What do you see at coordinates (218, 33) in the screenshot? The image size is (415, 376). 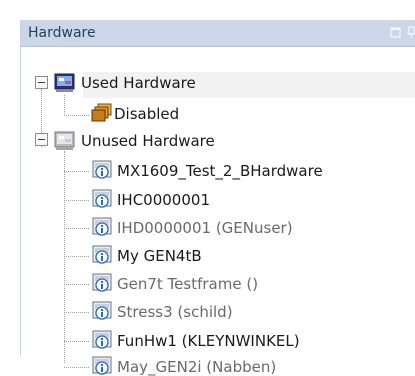 I see `panel-header: Hardware` at bounding box center [218, 33].